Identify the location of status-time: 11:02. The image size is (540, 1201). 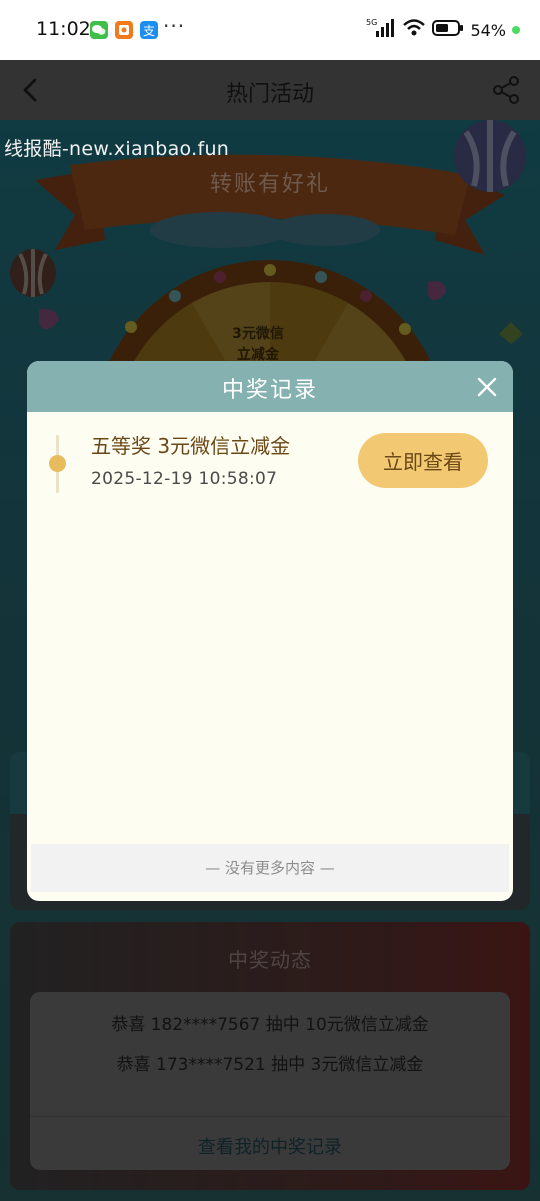
(63, 29).